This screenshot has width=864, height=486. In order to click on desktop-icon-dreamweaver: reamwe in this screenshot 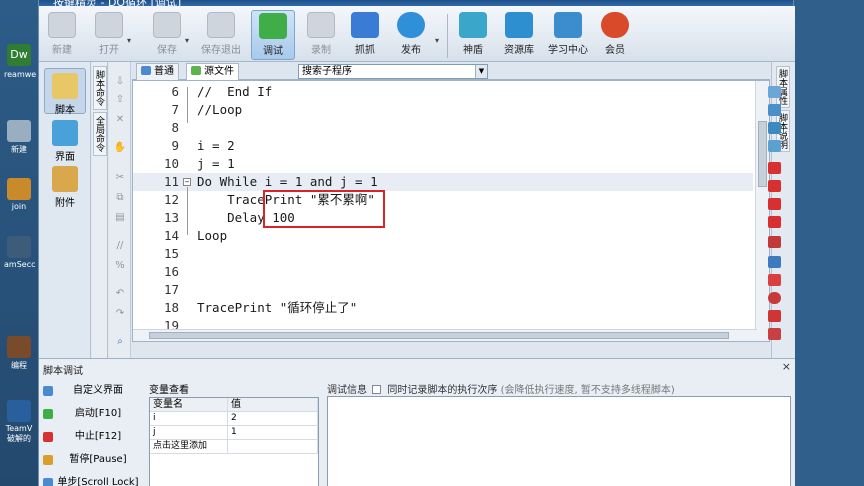, I will do `click(20, 74)`.